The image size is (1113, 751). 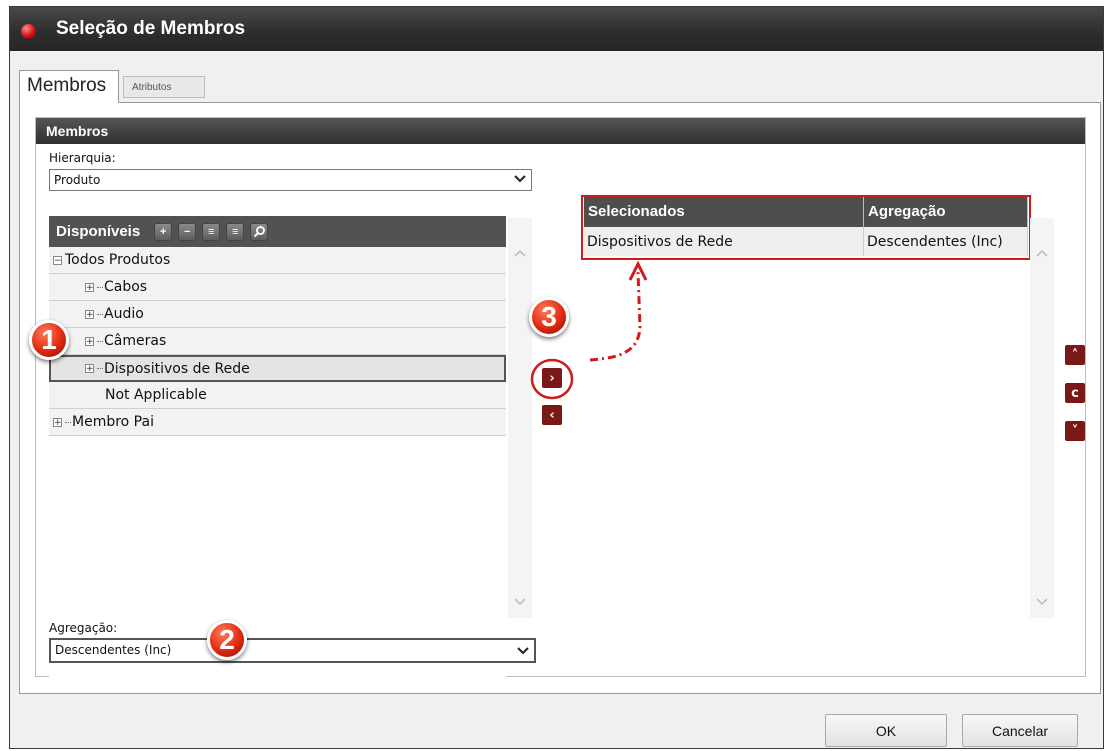 What do you see at coordinates (277, 395) in the screenshot?
I see `tree-item-not-applicable: Not Applicable` at bounding box center [277, 395].